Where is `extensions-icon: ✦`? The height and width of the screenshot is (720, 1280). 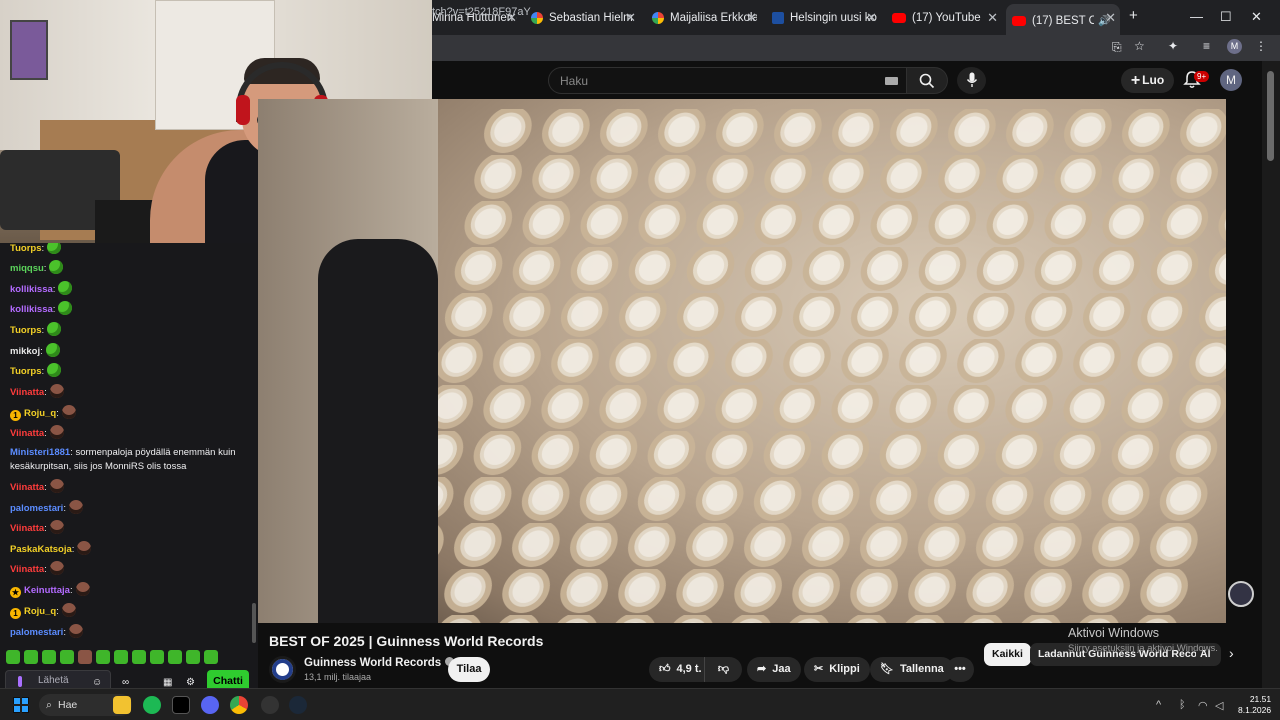
extensions-icon: ✦ is located at coordinates (1173, 46).